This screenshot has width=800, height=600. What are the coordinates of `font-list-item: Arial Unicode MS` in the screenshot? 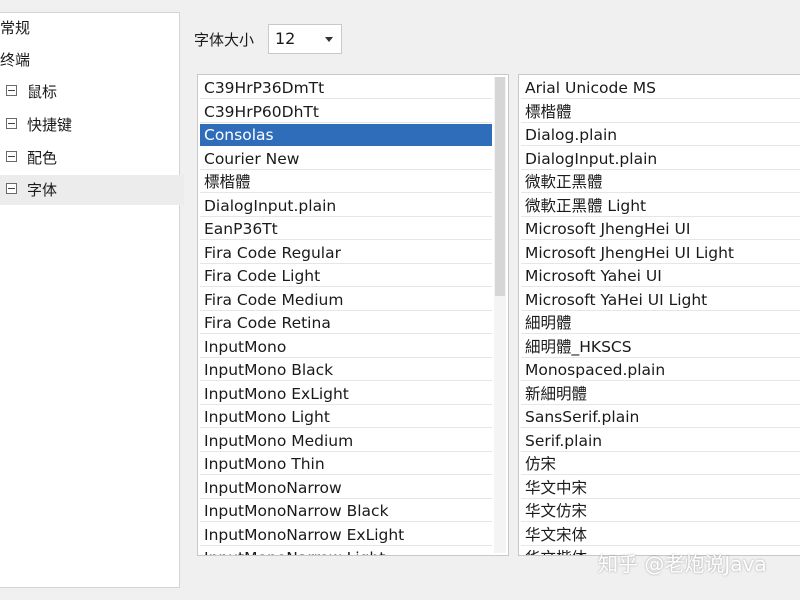 It's located at (660, 88).